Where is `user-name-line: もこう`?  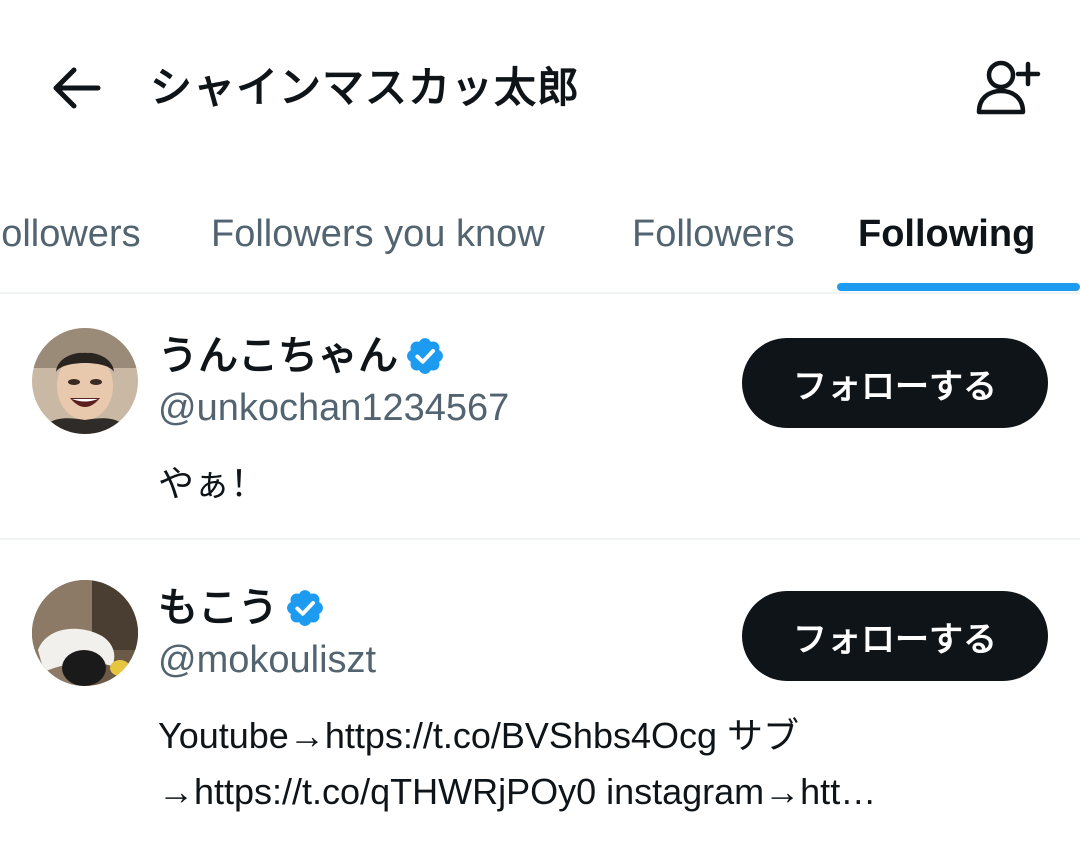
user-name-line: もこう is located at coordinates (242, 608).